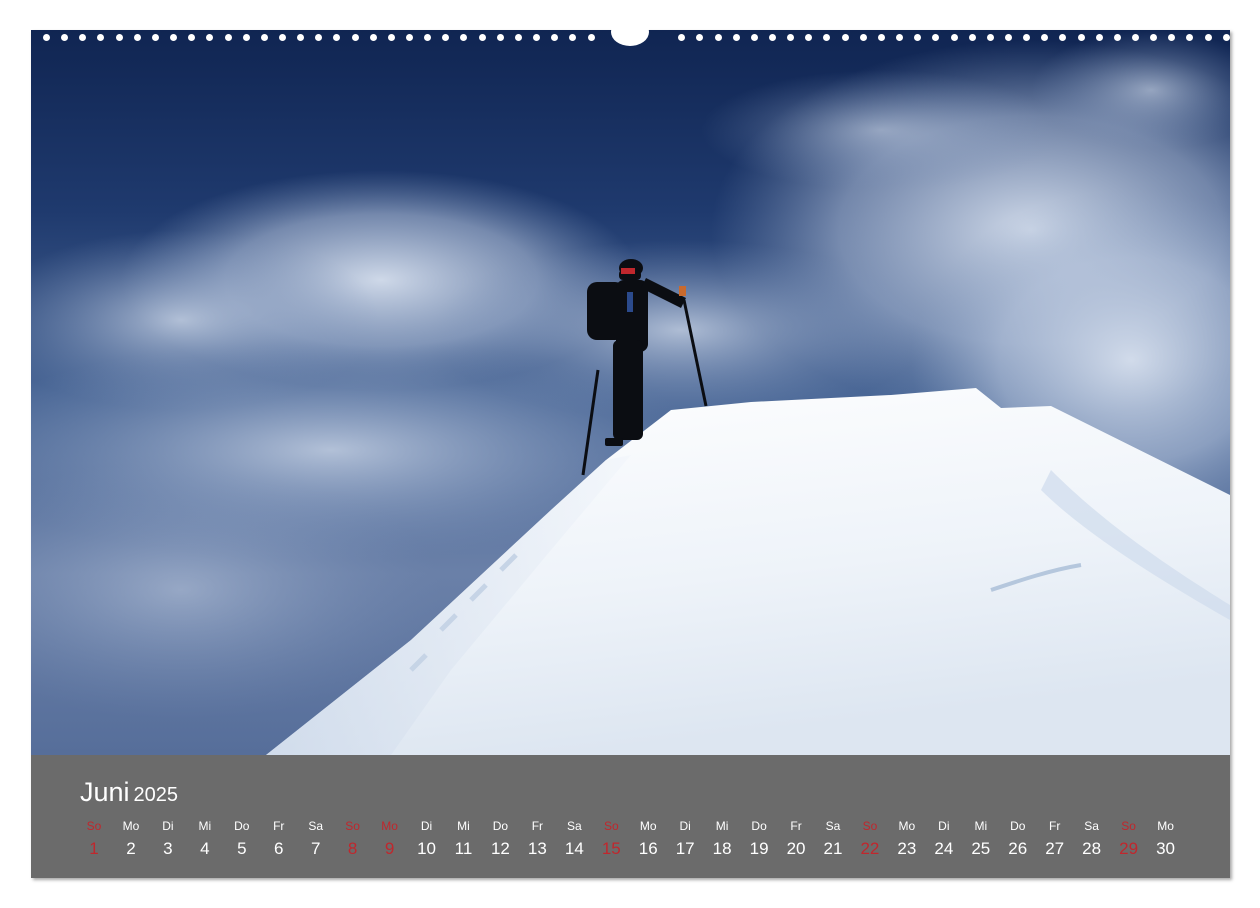  What do you see at coordinates (870, 848) in the screenshot?
I see `day-number: 22` at bounding box center [870, 848].